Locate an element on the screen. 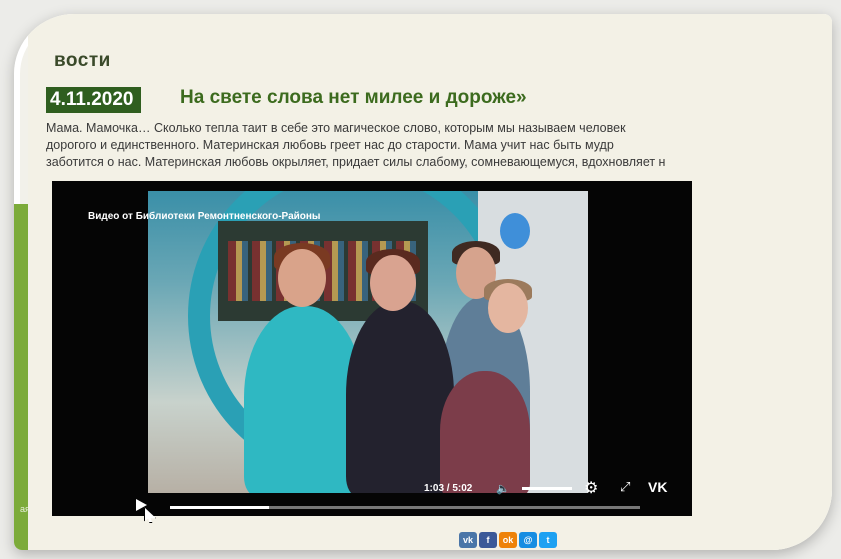 Image resolution: width=841 pixels, height=559 pixels. news-headline: На свете слова нет милее и дороже» is located at coordinates (353, 98).